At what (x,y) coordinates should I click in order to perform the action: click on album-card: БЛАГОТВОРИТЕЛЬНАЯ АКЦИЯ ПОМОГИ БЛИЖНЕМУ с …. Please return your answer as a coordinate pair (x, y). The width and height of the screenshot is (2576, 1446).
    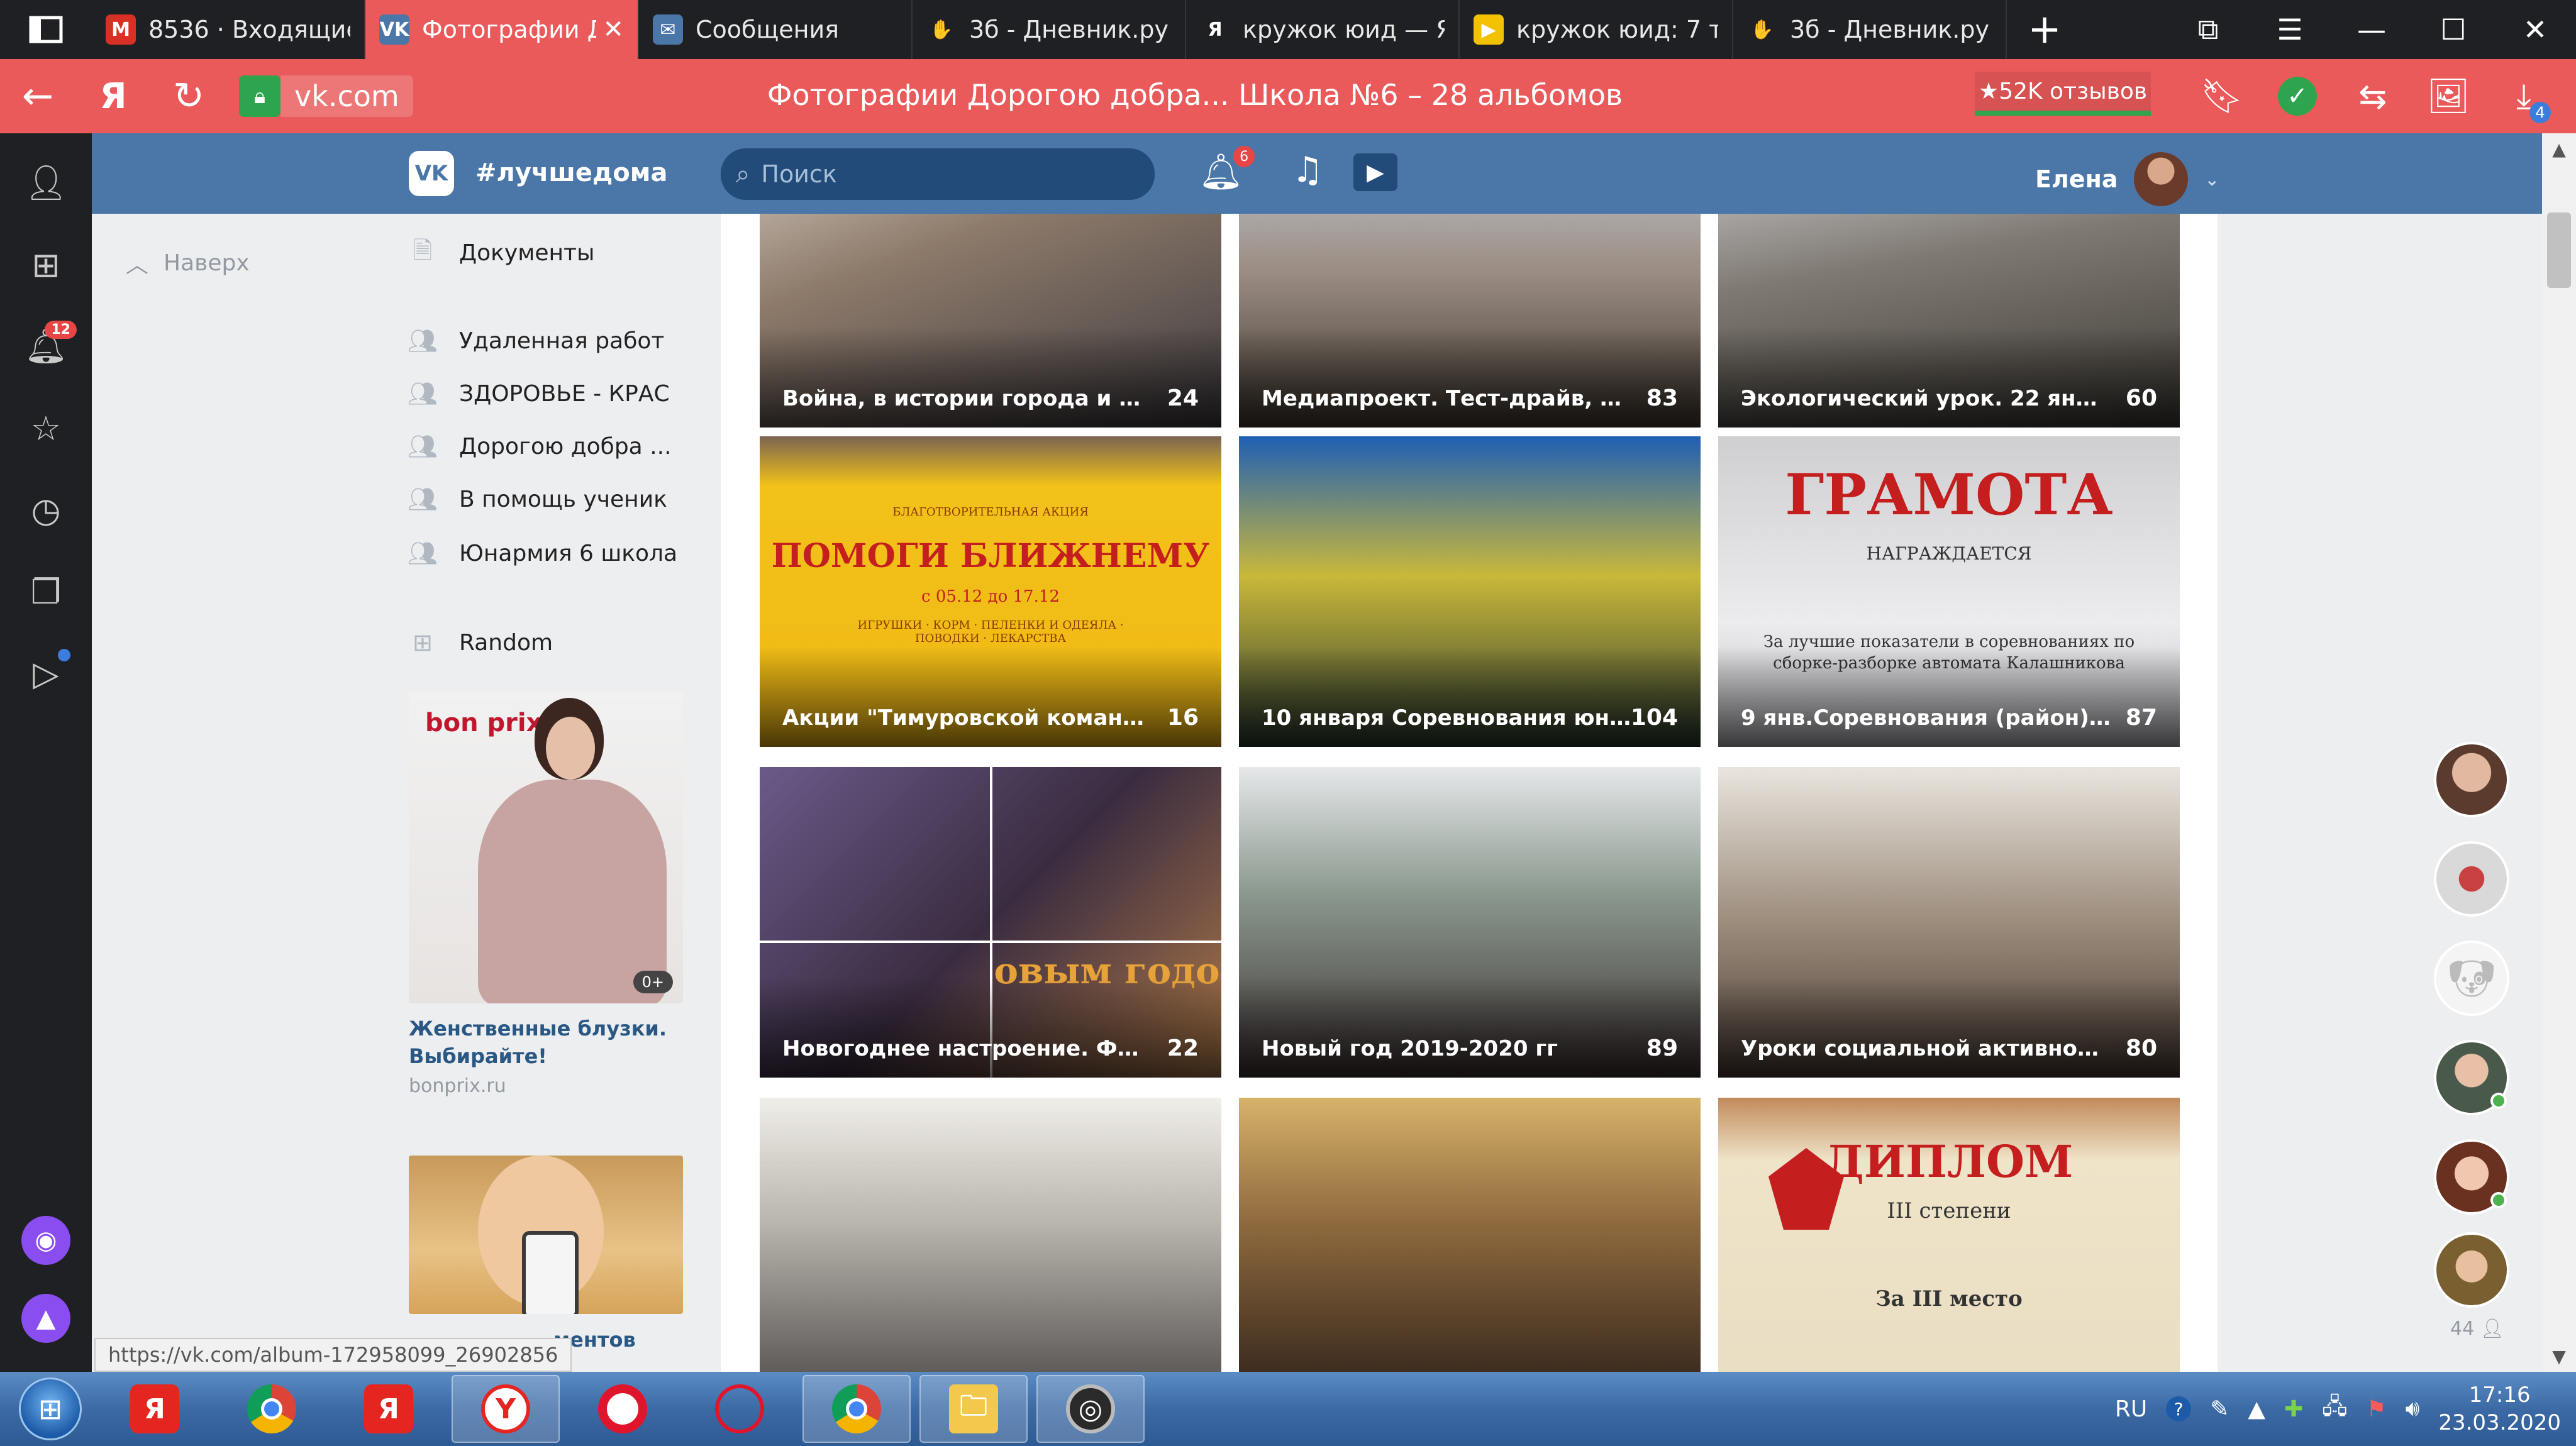
    Looking at the image, I should click on (990, 591).